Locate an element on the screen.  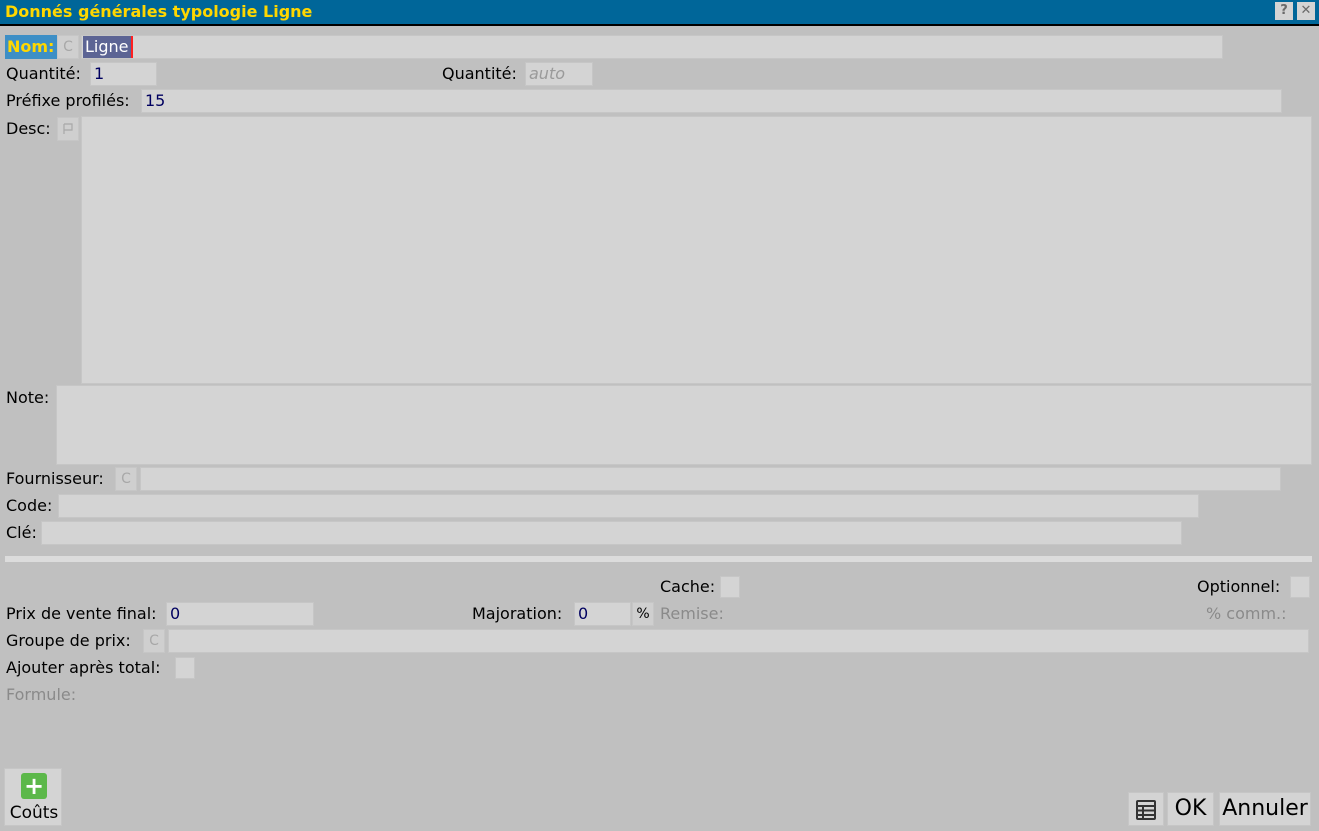
couts-label: Coûts is located at coordinates (34, 813).